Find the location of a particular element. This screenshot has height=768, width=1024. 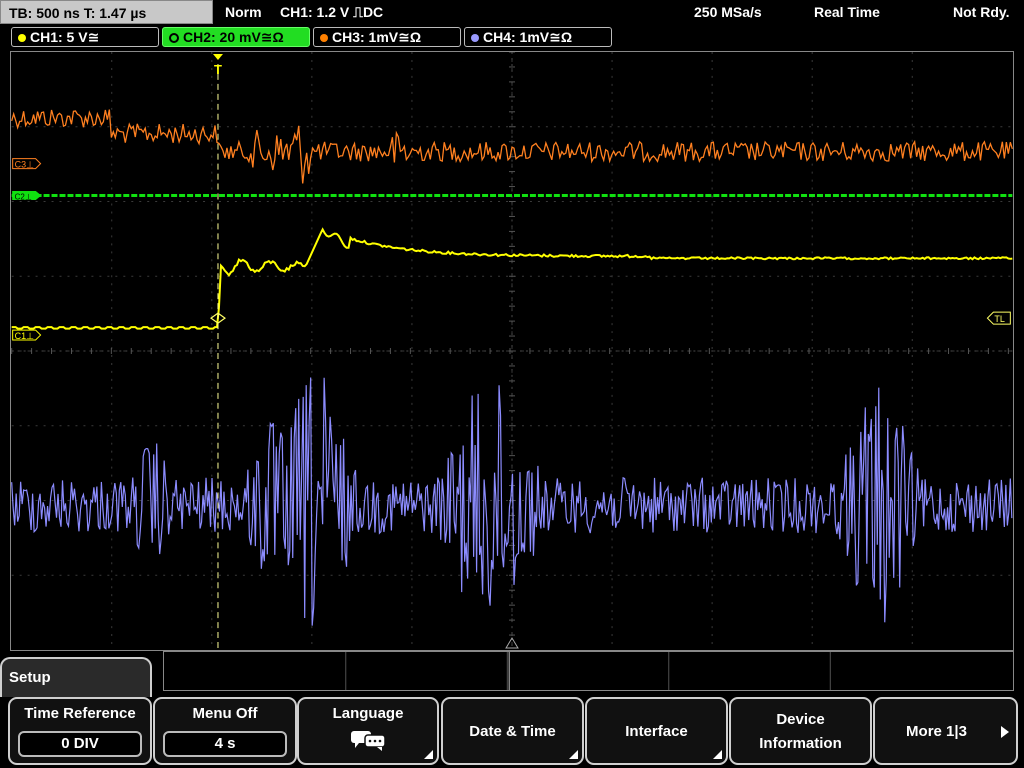

ch3-color-dot is located at coordinates (324, 38).